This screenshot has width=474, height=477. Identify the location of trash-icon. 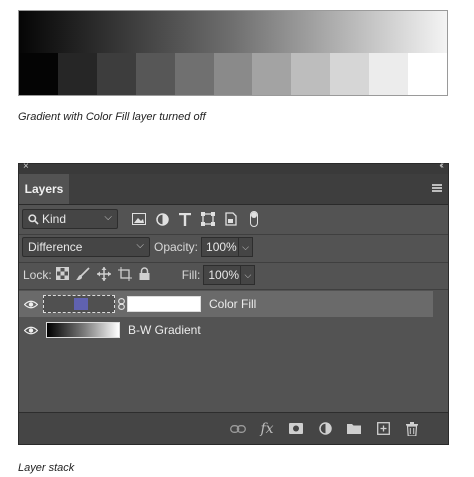
(412, 429).